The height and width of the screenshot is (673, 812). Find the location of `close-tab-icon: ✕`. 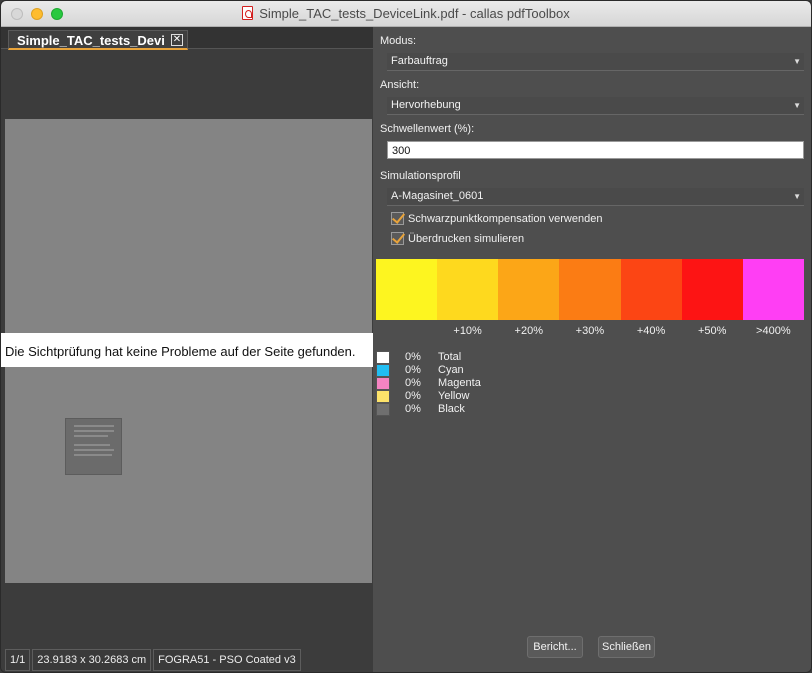

close-tab-icon: ✕ is located at coordinates (177, 40).